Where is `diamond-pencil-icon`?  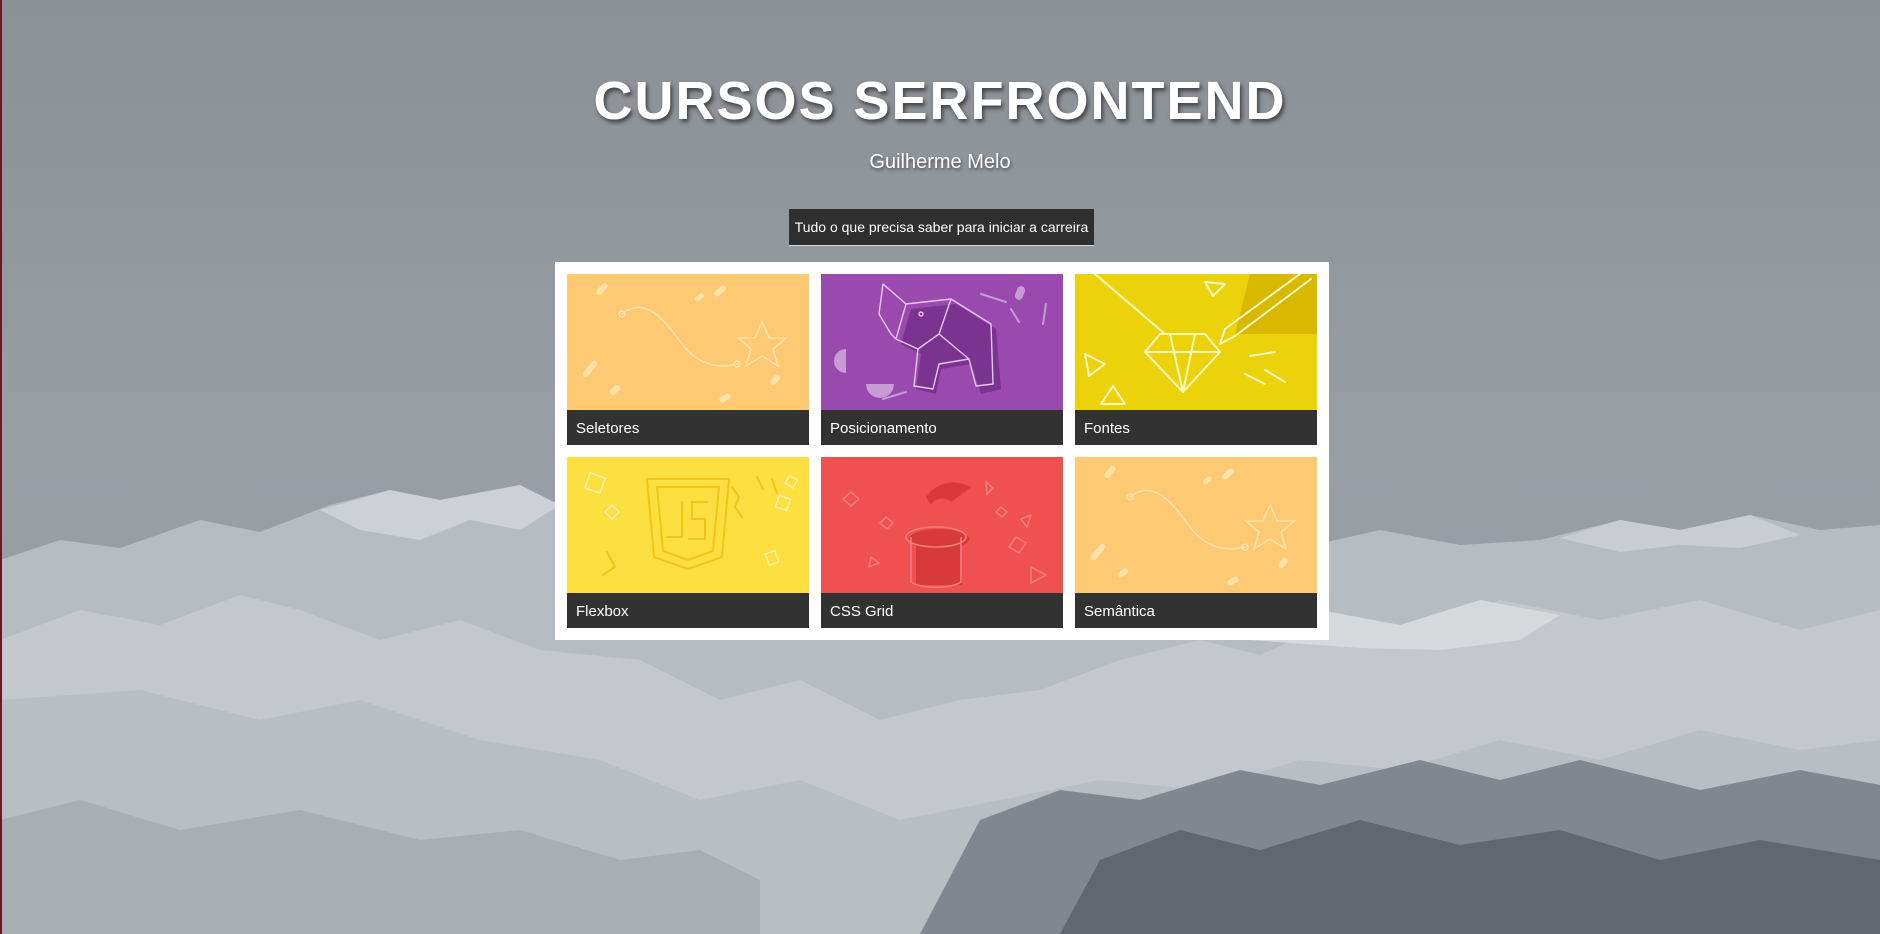 diamond-pencil-icon is located at coordinates (1196, 342).